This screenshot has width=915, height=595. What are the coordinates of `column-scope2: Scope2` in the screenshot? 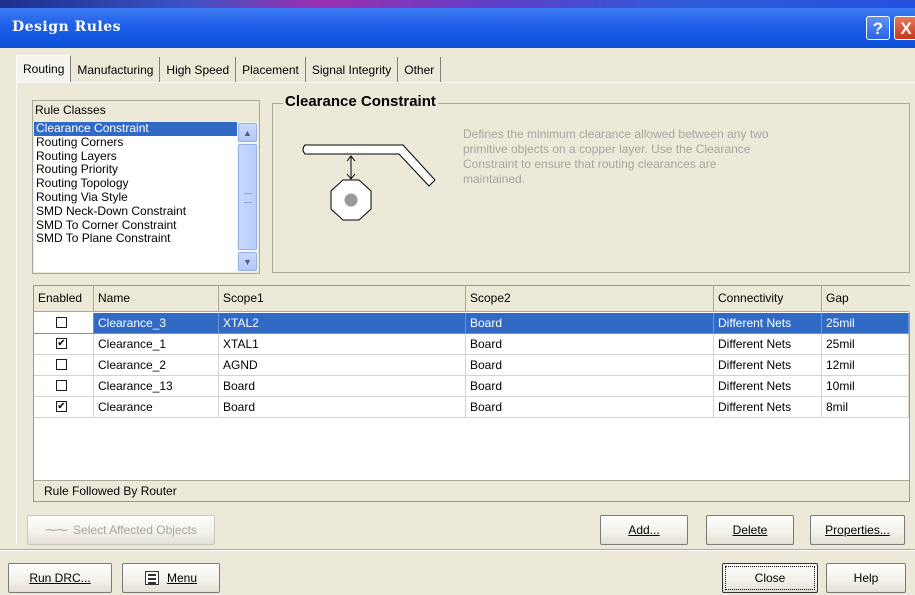 It's located at (590, 299).